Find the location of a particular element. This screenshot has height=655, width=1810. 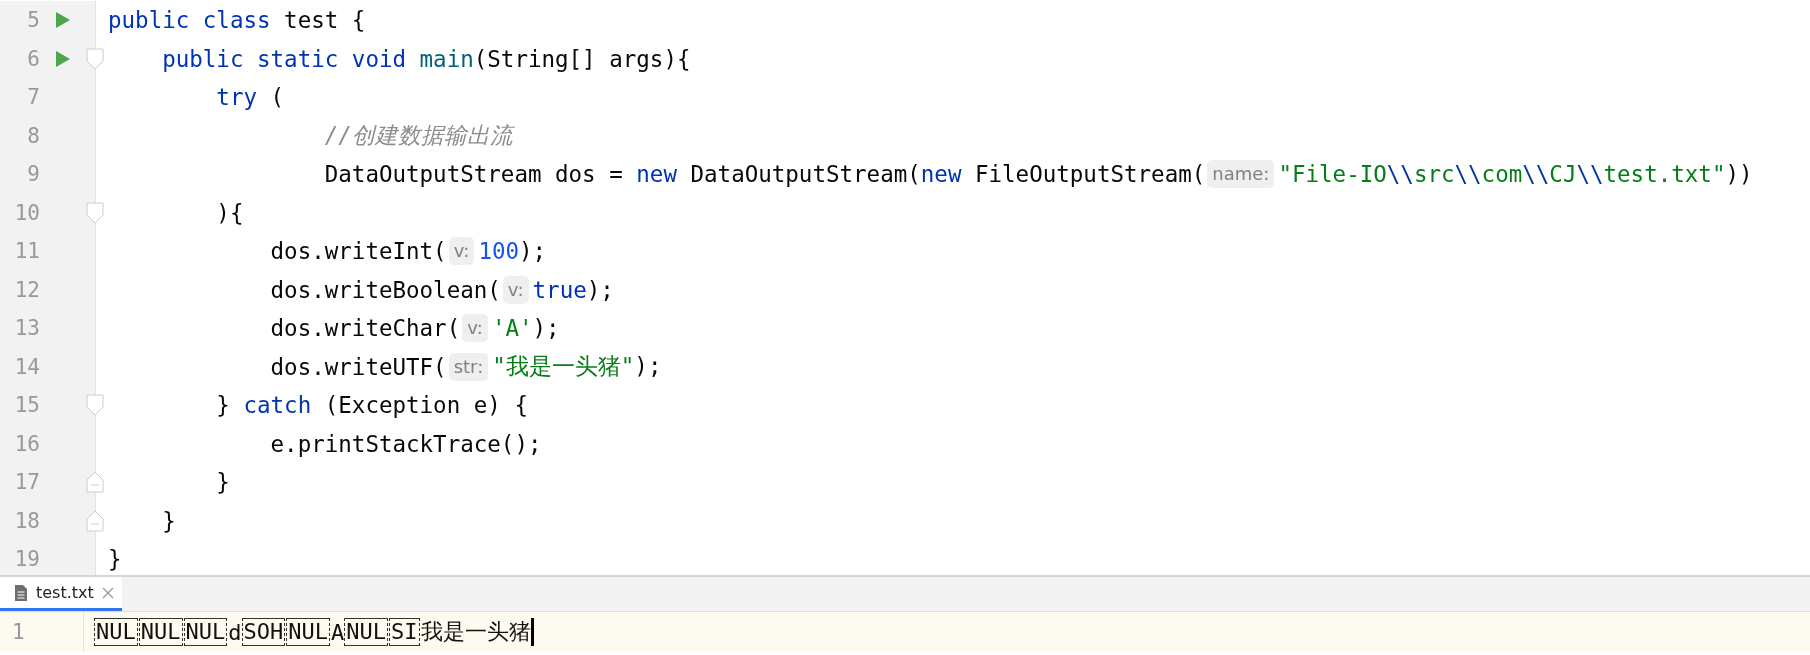

code-text: 100); is located at coordinates (512, 251).